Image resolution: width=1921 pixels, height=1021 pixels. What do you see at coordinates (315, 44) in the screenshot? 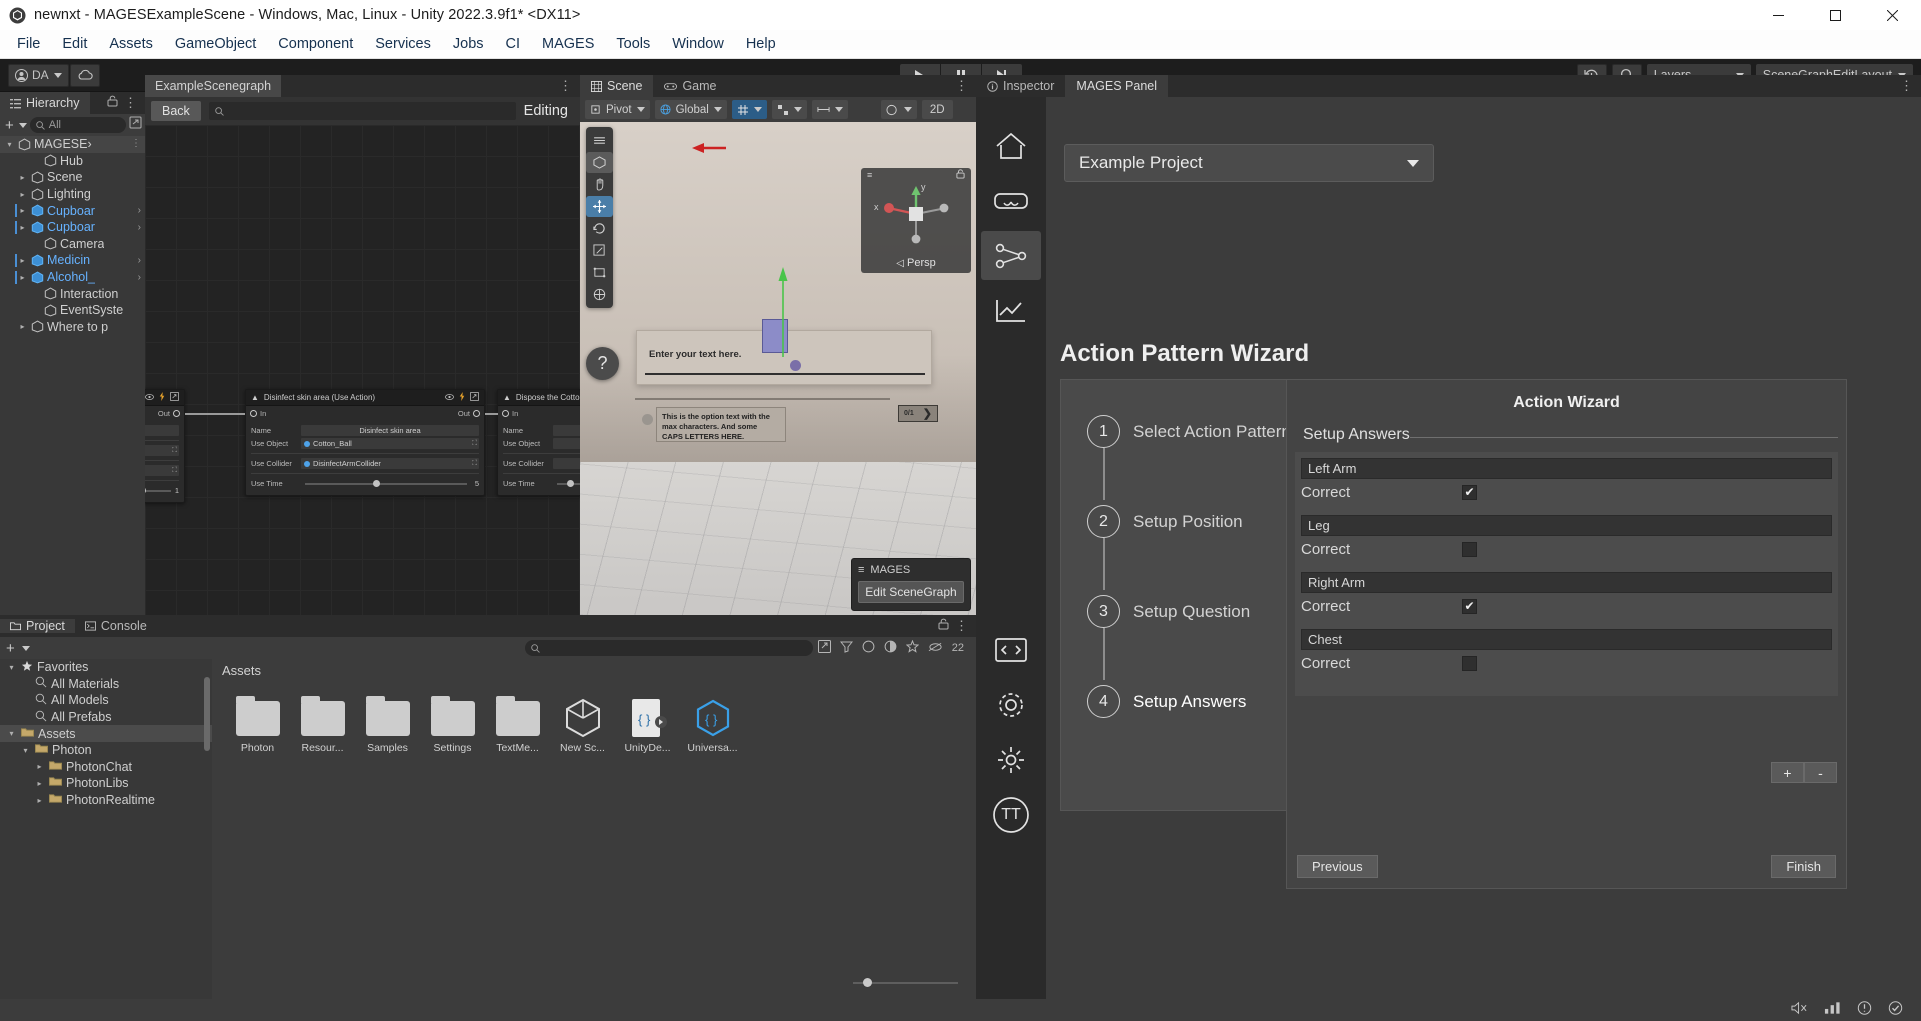
I see `menu-component: Component` at bounding box center [315, 44].